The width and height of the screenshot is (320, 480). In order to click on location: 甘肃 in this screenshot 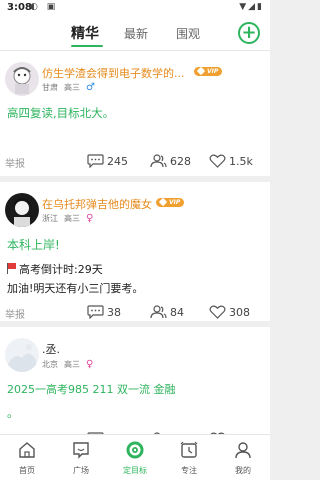, I will do `click(50, 87)`.